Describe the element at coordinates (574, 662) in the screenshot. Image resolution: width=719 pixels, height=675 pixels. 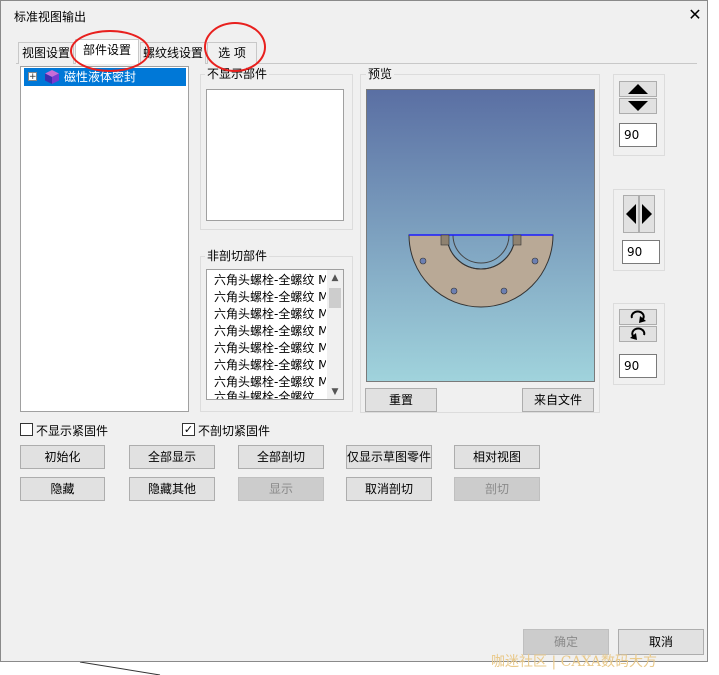
I see `watermark-text: 咖迷社区 | CAXA数码大方` at that location.